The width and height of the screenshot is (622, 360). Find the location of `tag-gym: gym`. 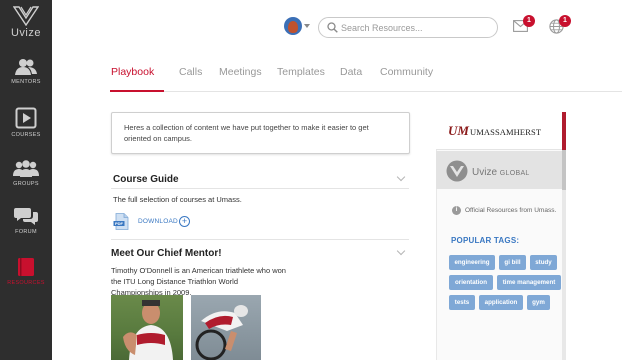

tag-gym: gym is located at coordinates (538, 302).